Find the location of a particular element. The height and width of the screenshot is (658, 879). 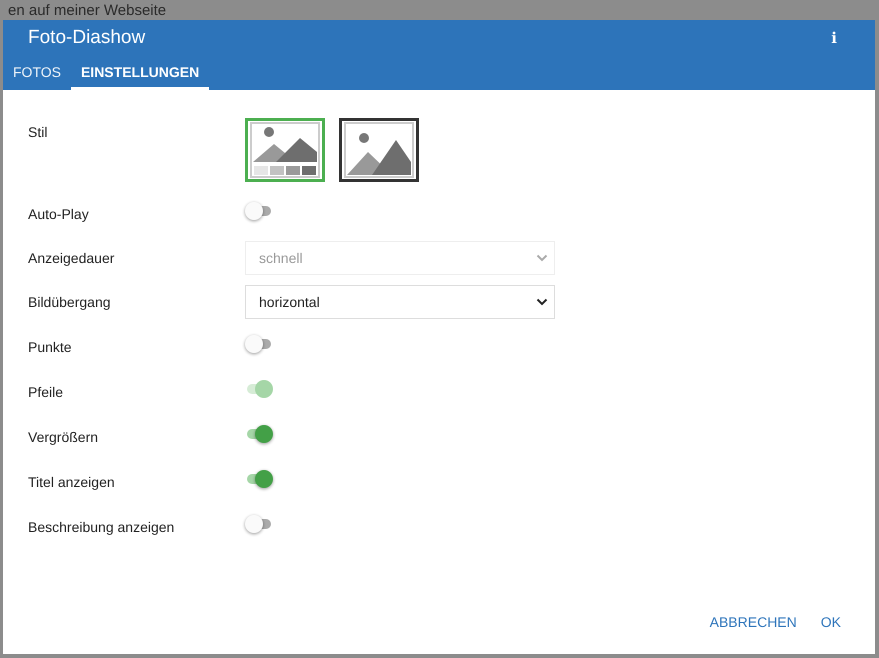

page-heading: en auf meiner Webseite is located at coordinates (86, 10).